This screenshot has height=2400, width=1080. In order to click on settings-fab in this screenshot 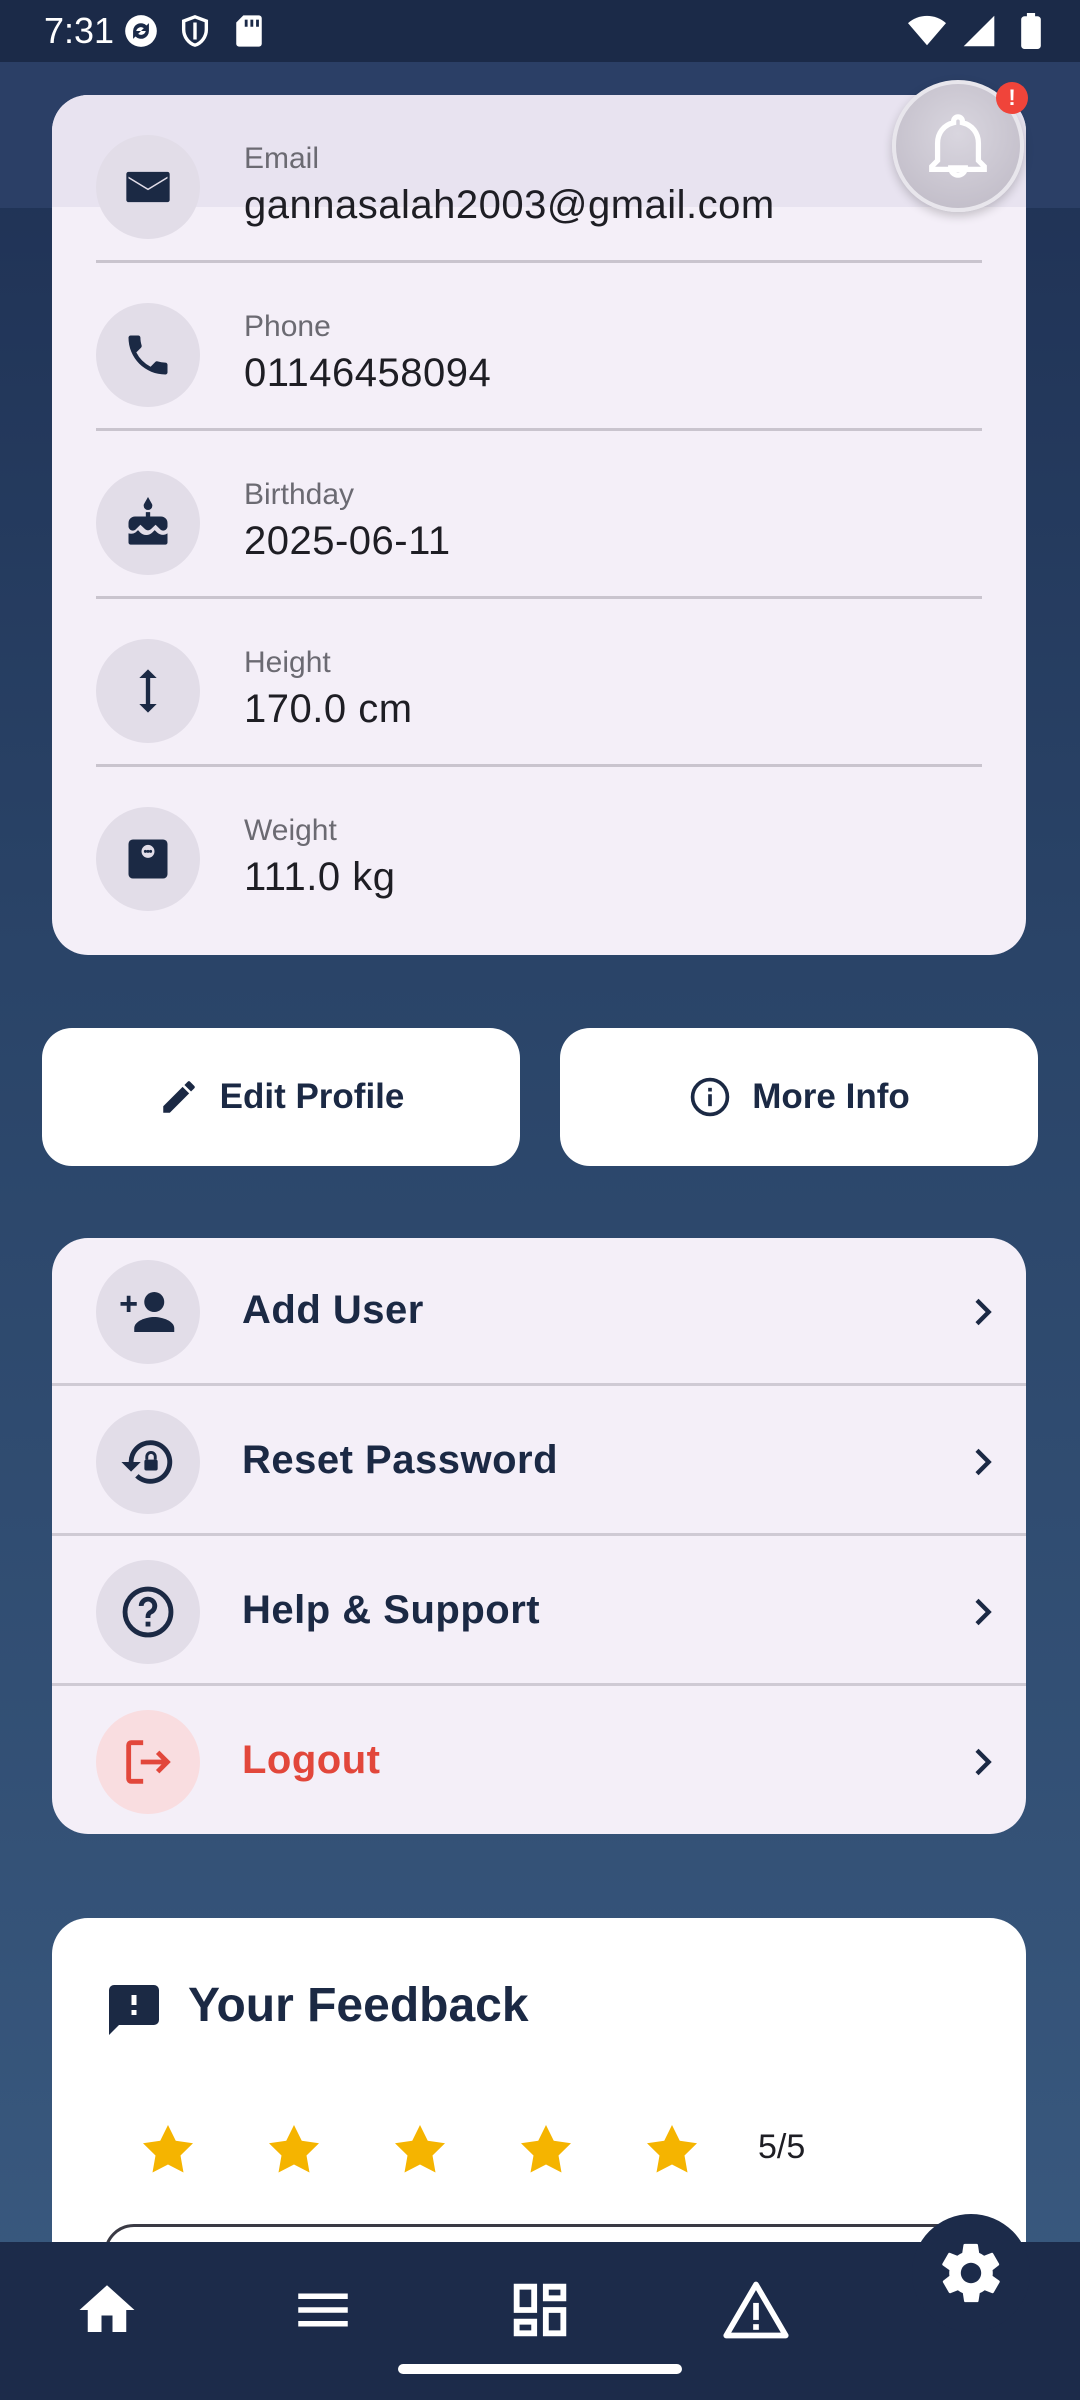, I will do `click(971, 2273)`.